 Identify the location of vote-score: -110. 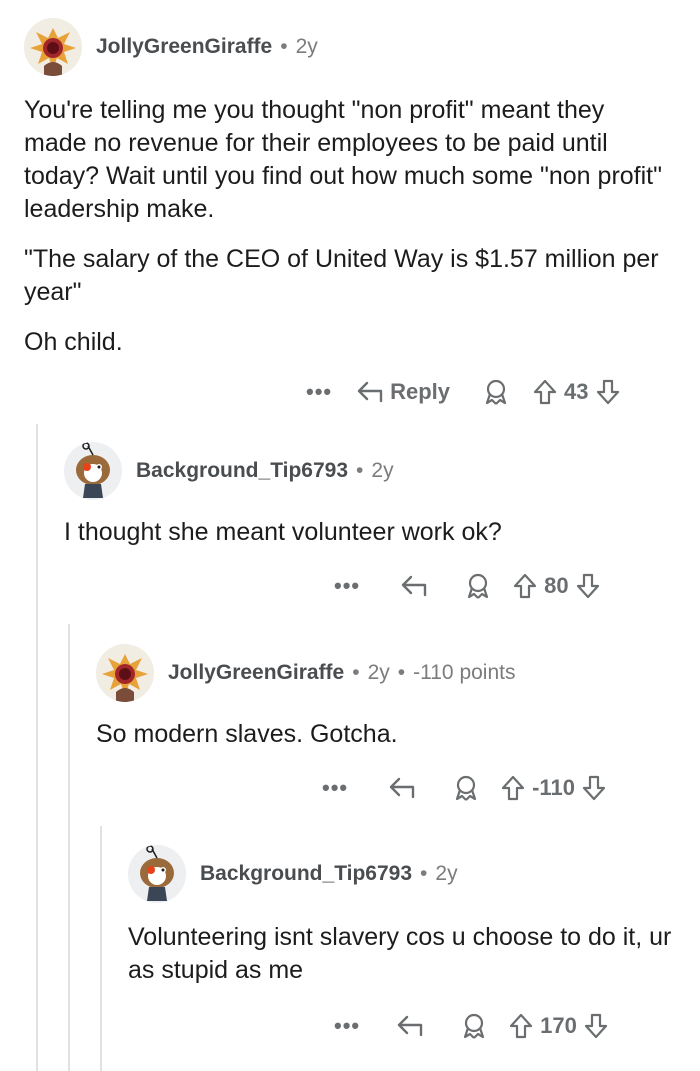
(553, 787).